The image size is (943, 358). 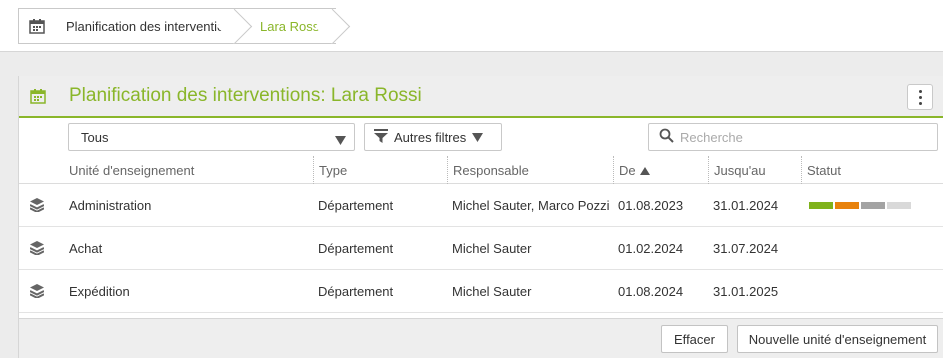 I want to click on cell-to: 31.01.2024, so click(x=746, y=205).